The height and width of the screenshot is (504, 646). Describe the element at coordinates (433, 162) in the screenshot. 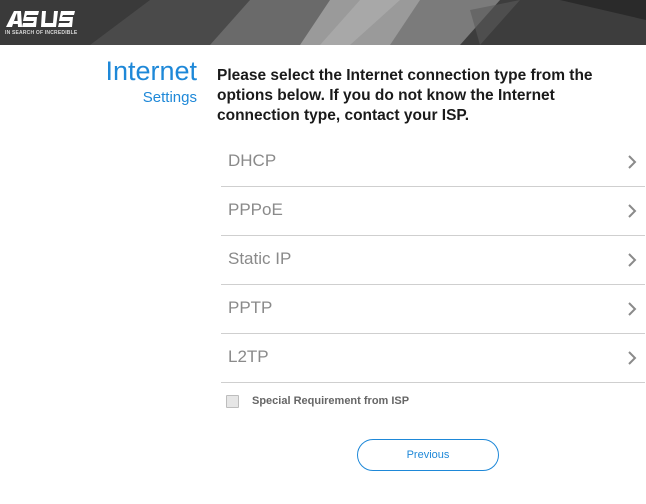

I see `option-dhcp: DHCP` at that location.